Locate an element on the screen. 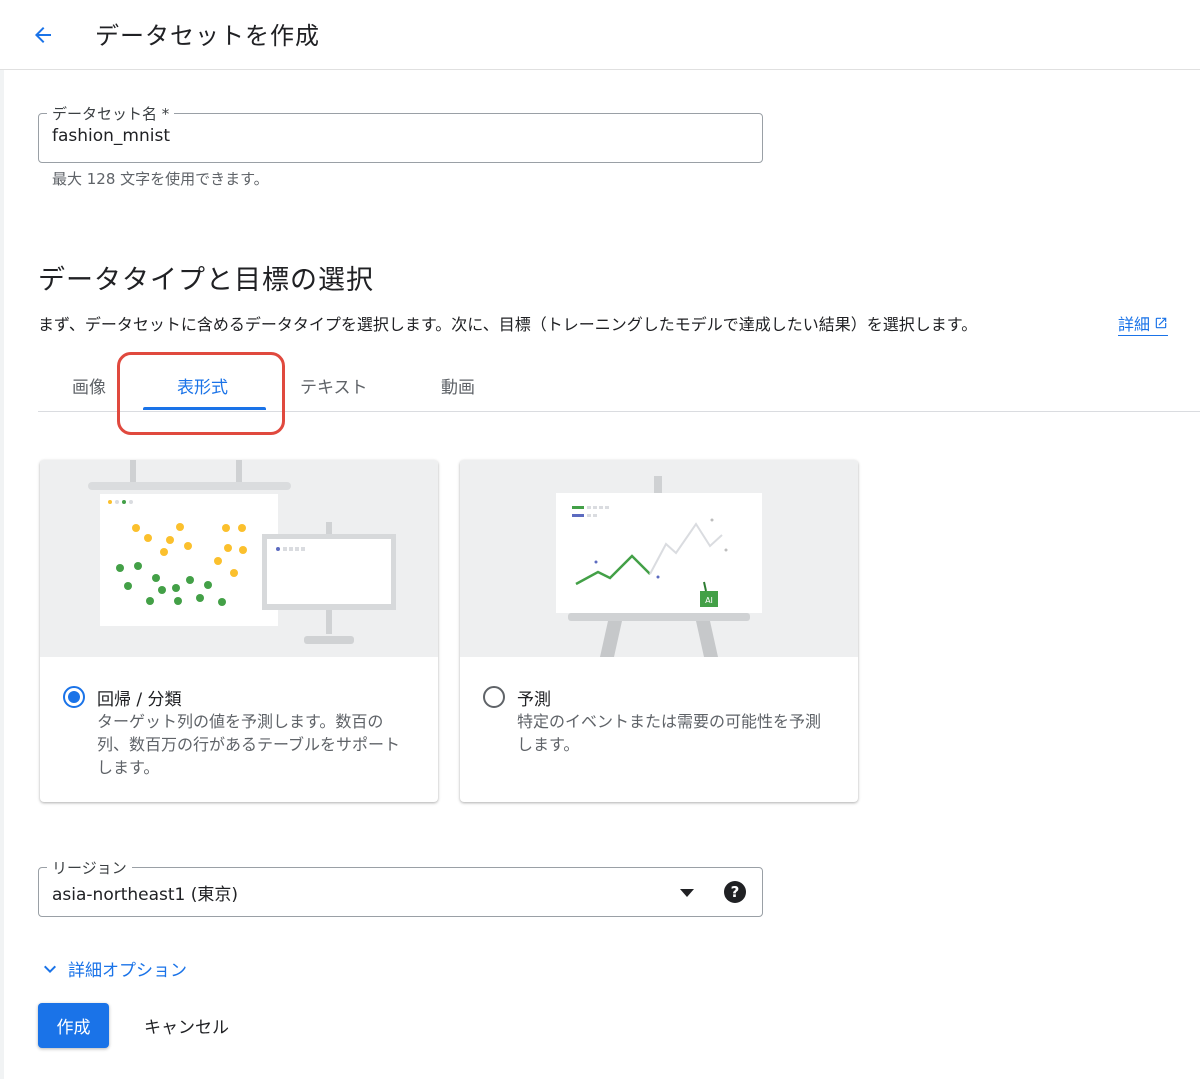  regression-radio is located at coordinates (74, 697).